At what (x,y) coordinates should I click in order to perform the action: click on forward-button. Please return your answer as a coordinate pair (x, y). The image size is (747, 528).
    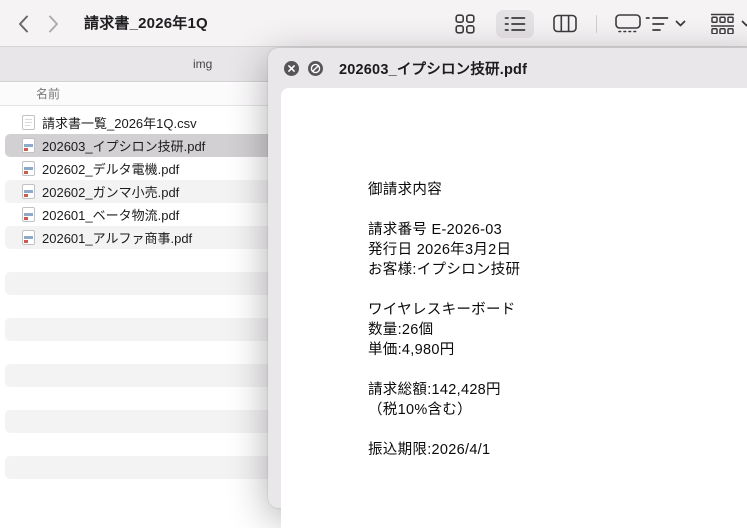
    Looking at the image, I should click on (53, 24).